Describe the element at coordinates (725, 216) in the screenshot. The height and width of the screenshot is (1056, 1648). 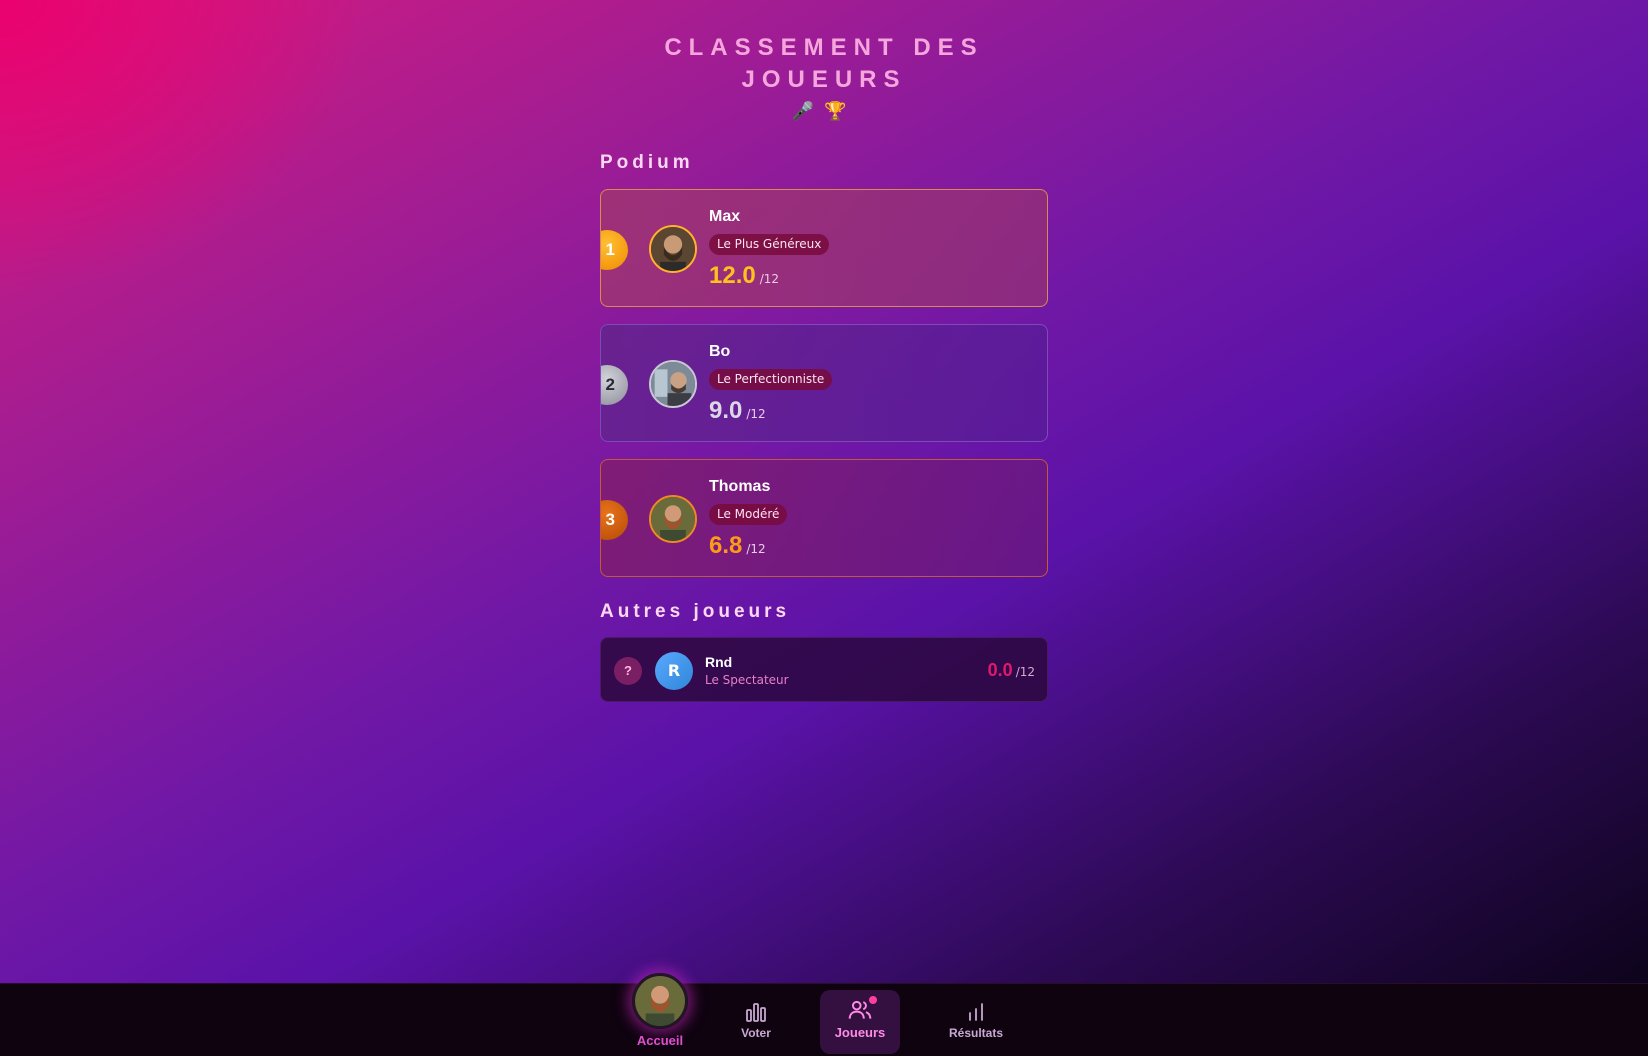
I see `player-name: Max` at that location.